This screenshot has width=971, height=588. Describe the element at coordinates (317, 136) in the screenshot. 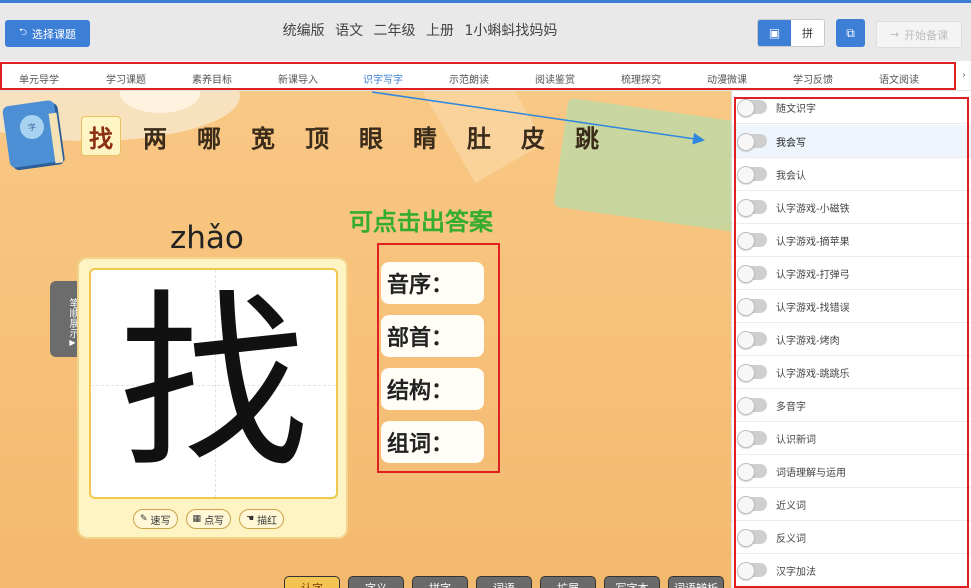

I see `char-item-4: 顶` at that location.